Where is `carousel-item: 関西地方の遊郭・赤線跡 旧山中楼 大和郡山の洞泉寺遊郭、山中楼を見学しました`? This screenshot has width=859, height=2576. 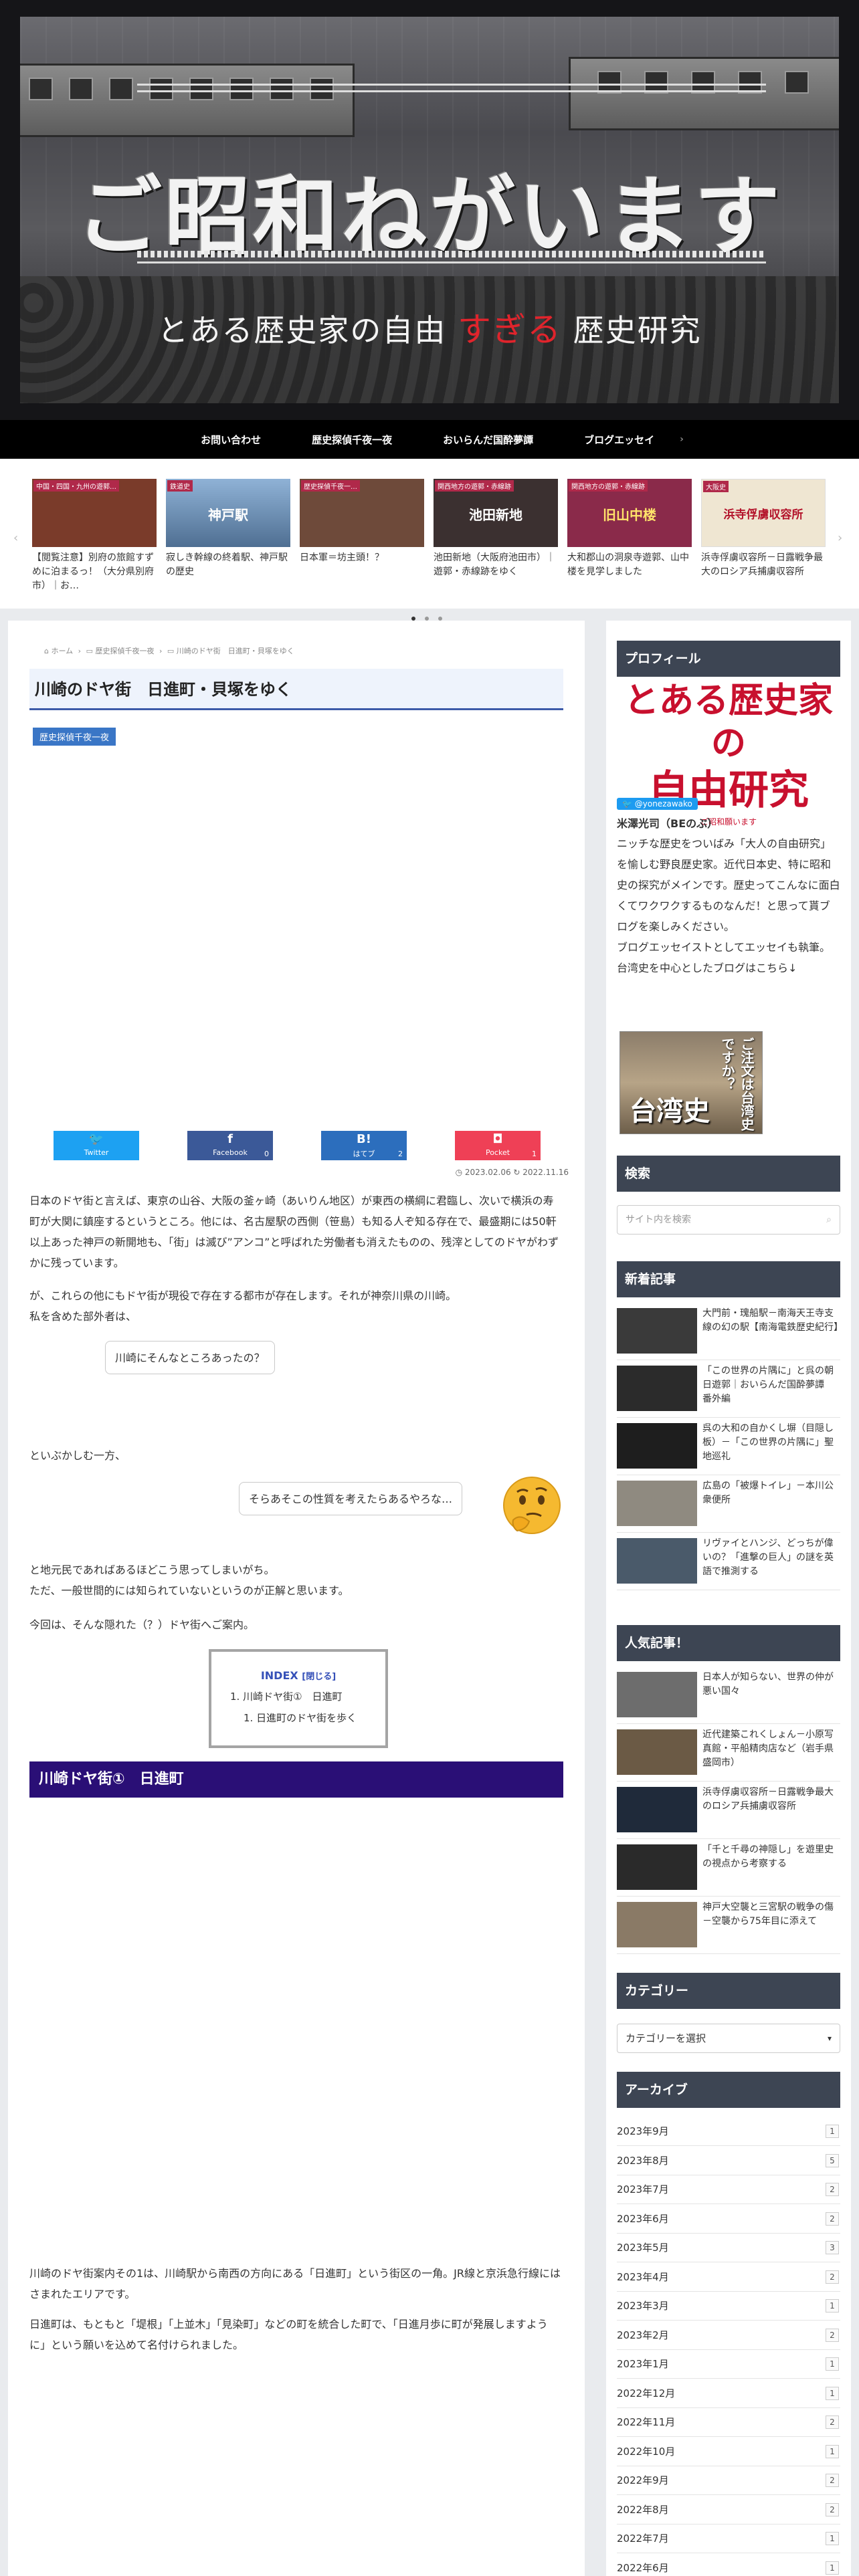 carousel-item: 関西地方の遊郭・赤線跡 旧山中楼 大和郡山の洞泉寺遊郭、山中楼を見学しました is located at coordinates (629, 536).